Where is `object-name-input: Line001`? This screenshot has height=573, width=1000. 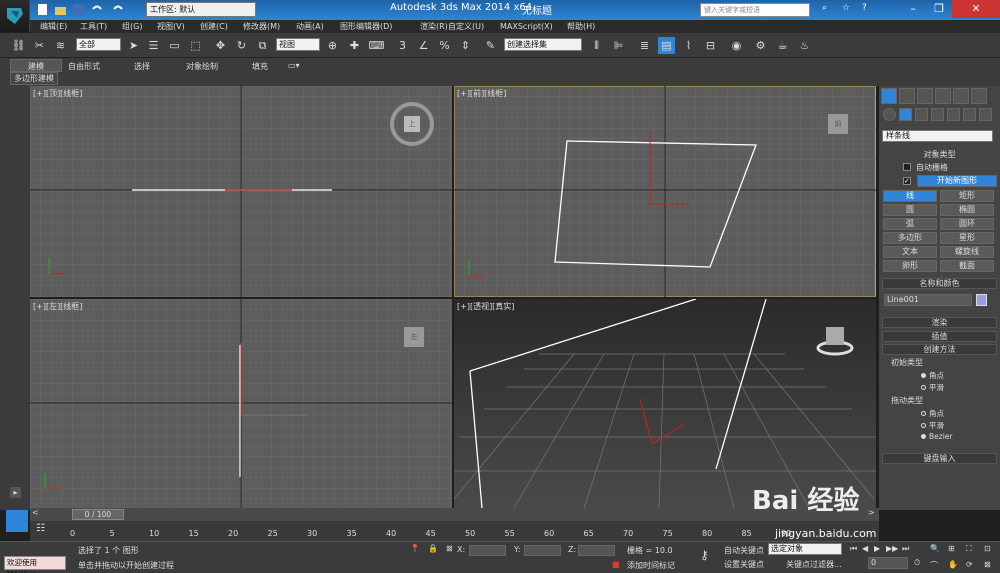
object-name-input: Line001 is located at coordinates (928, 300).